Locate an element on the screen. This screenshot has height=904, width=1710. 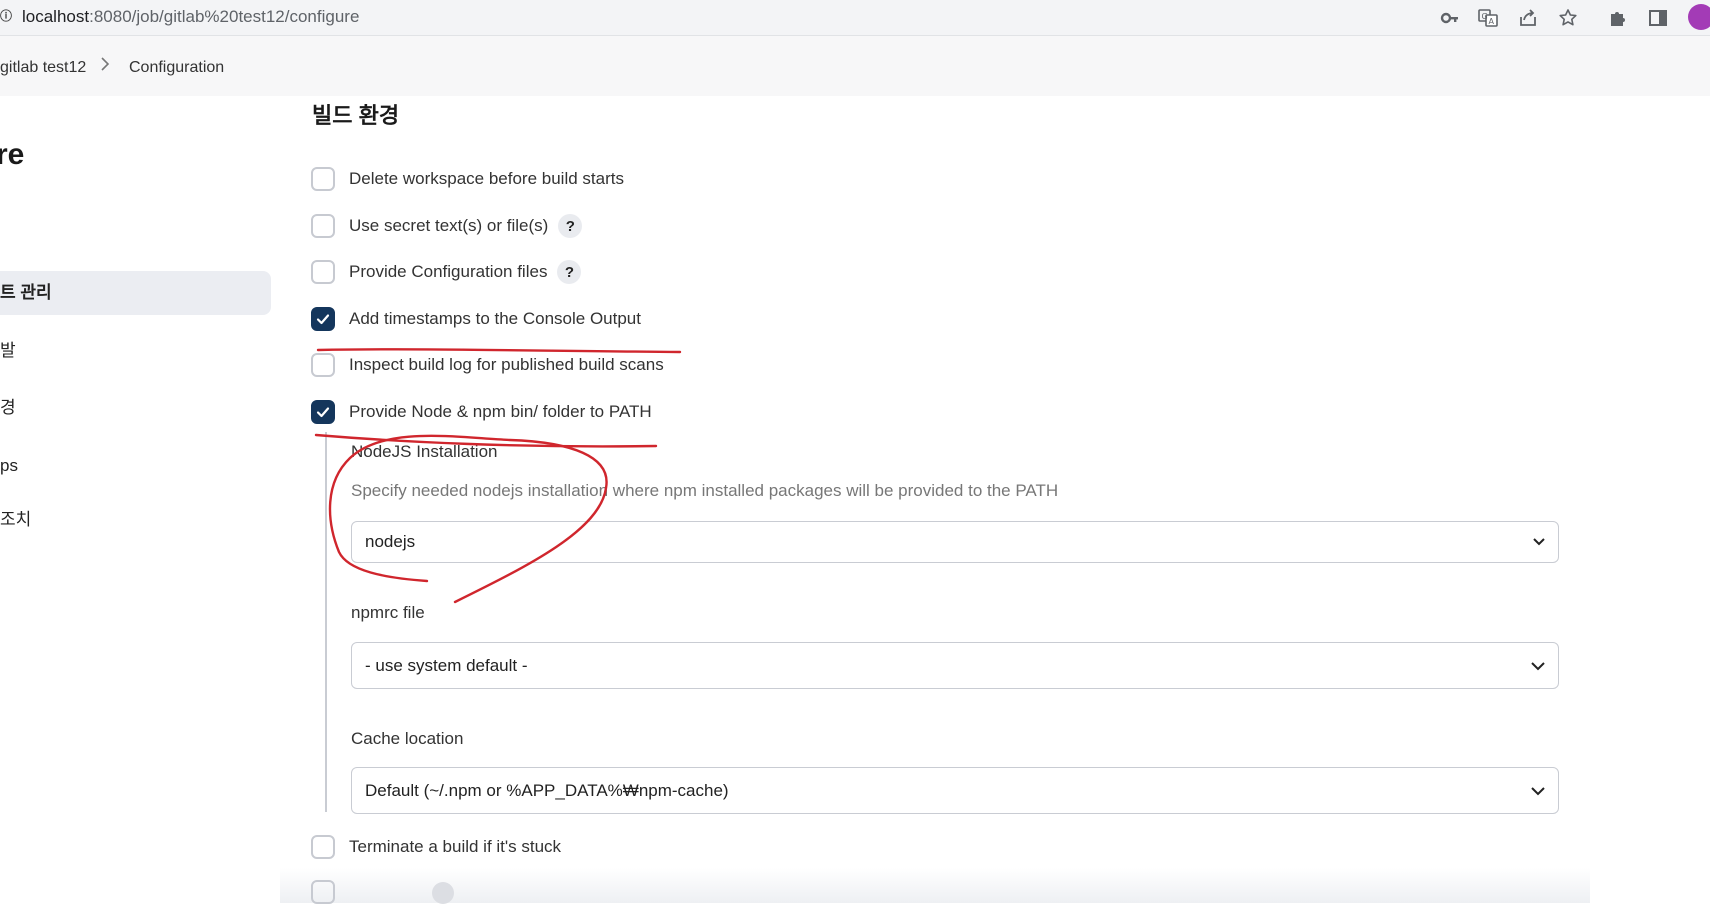
sidebar-item-label: 조치 is located at coordinates (16, 519).